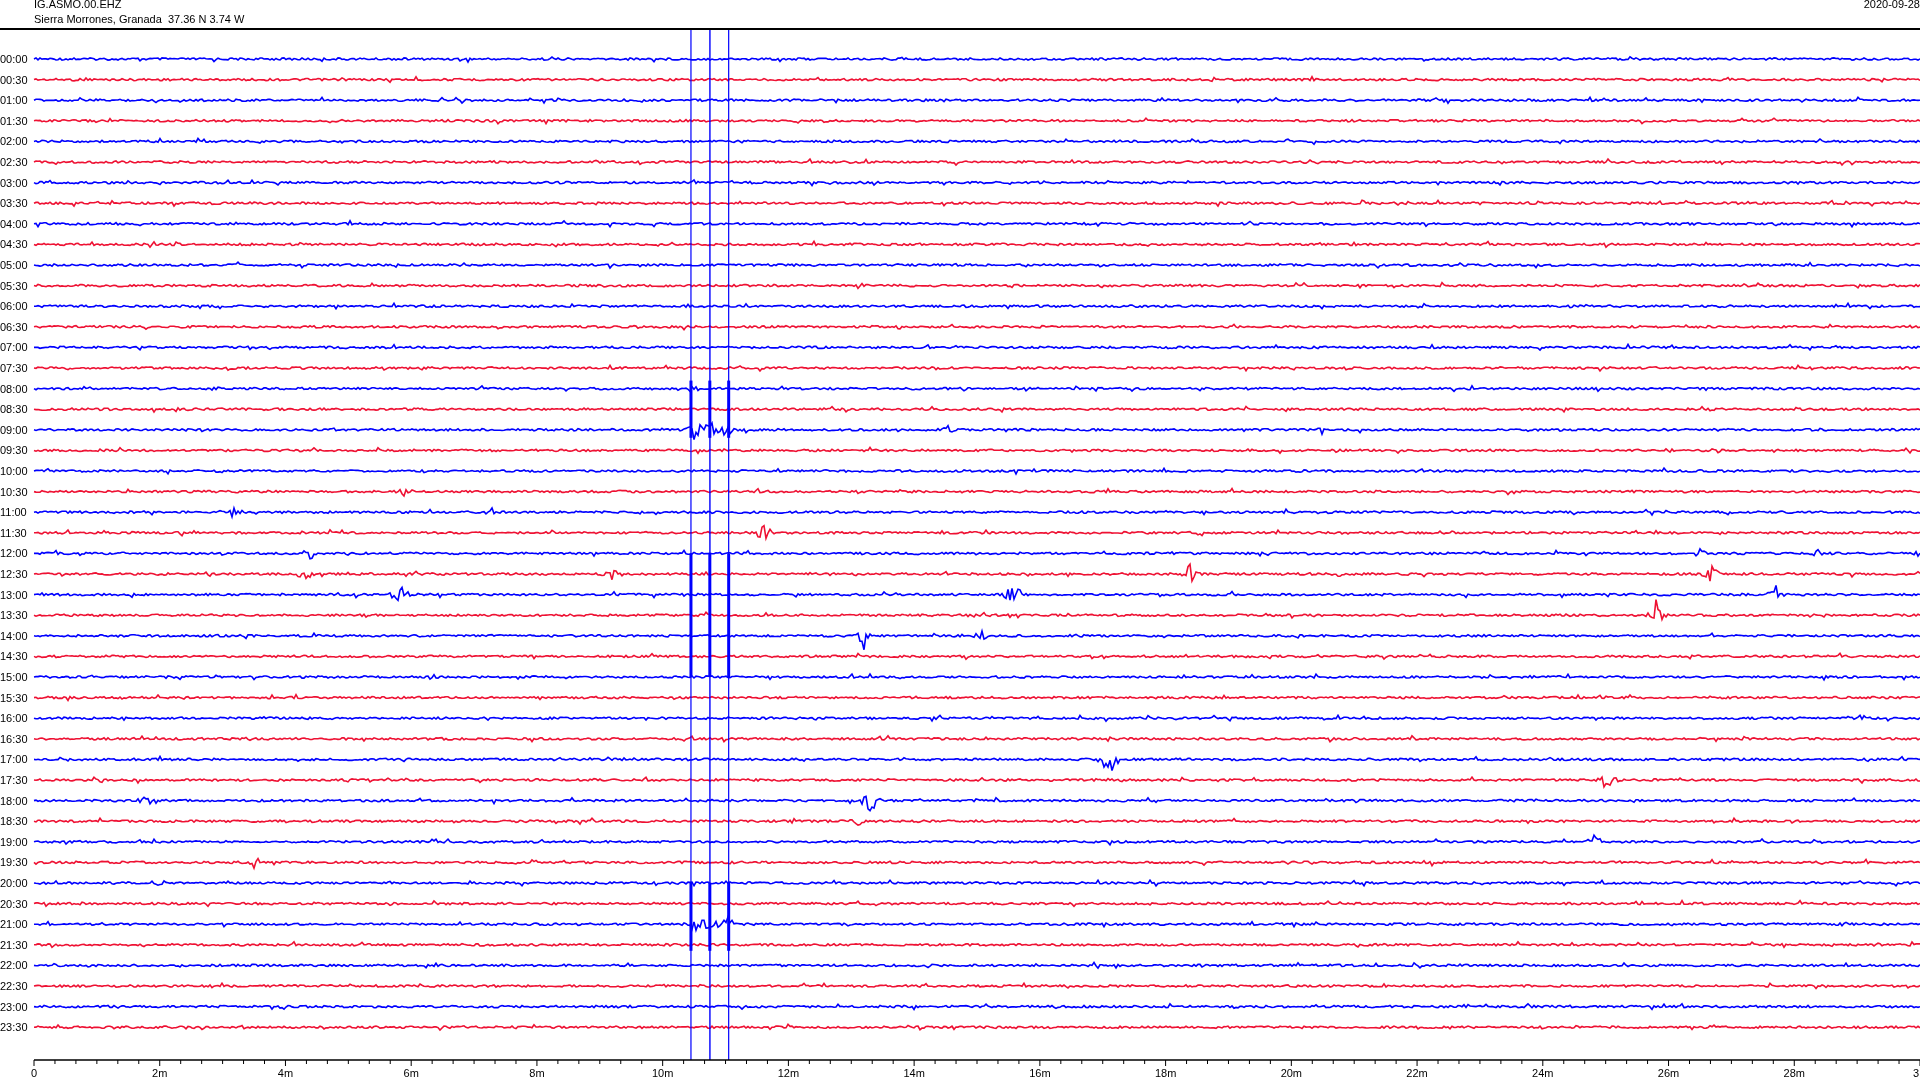 Image resolution: width=1920 pixels, height=1080 pixels. What do you see at coordinates (1891, 5) in the screenshot?
I see `date-label: 2020-09-28` at bounding box center [1891, 5].